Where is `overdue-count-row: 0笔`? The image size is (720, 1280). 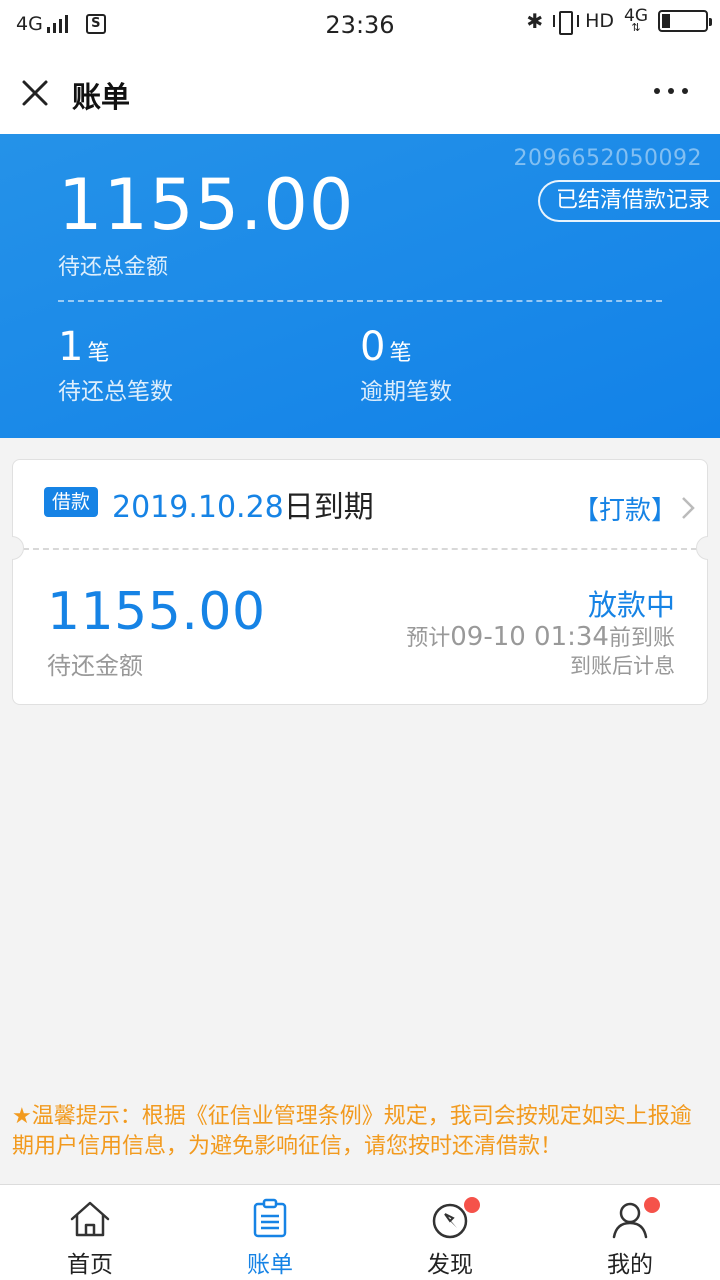 overdue-count-row: 0笔 is located at coordinates (406, 347).